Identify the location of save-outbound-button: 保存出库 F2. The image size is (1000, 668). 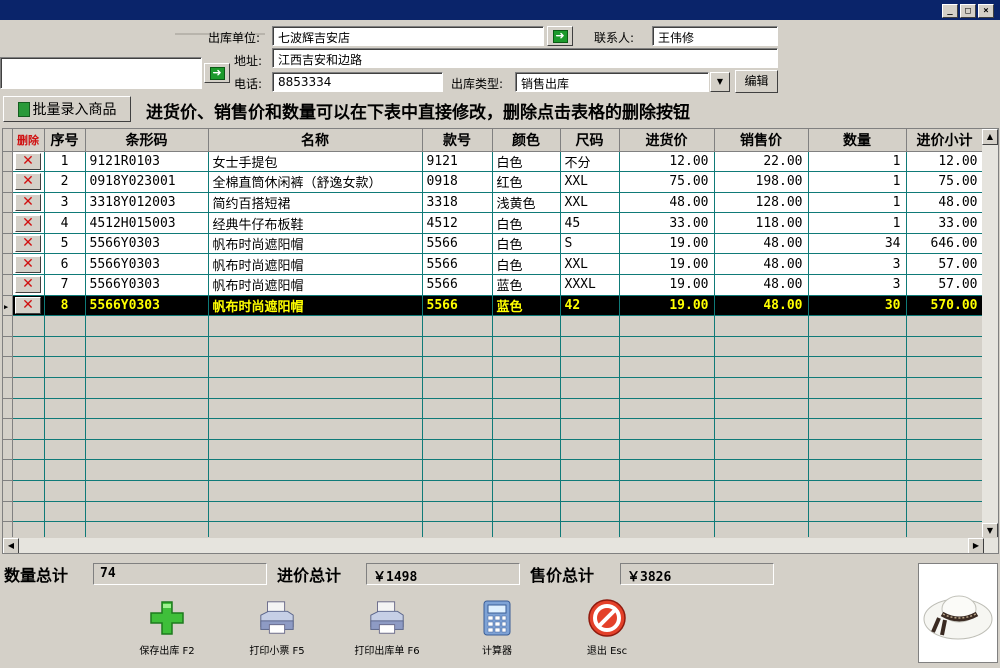
(167, 627).